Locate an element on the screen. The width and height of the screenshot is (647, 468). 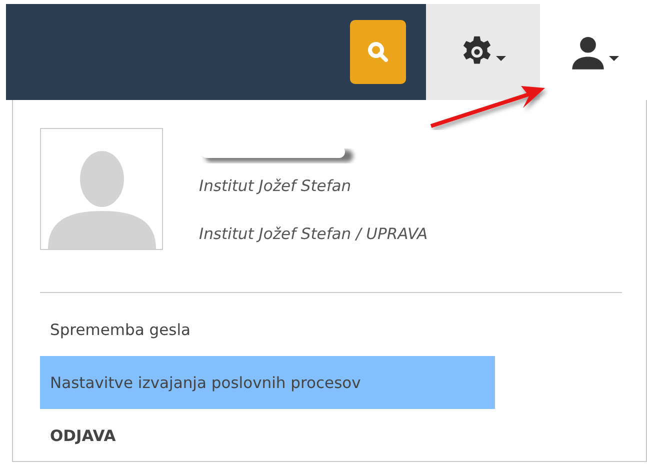
department-text: Institut Jožef Stefan / UPRAVA is located at coordinates (313, 234).